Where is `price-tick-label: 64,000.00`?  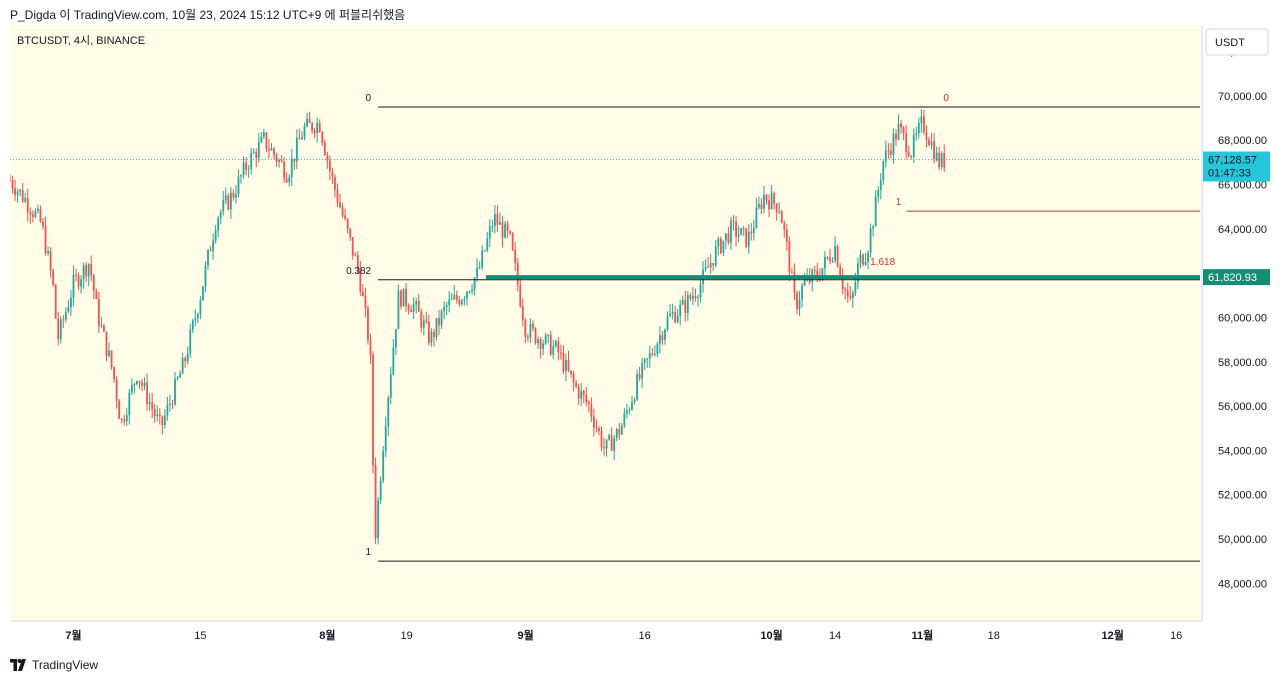 price-tick-label: 64,000.00 is located at coordinates (1242, 230).